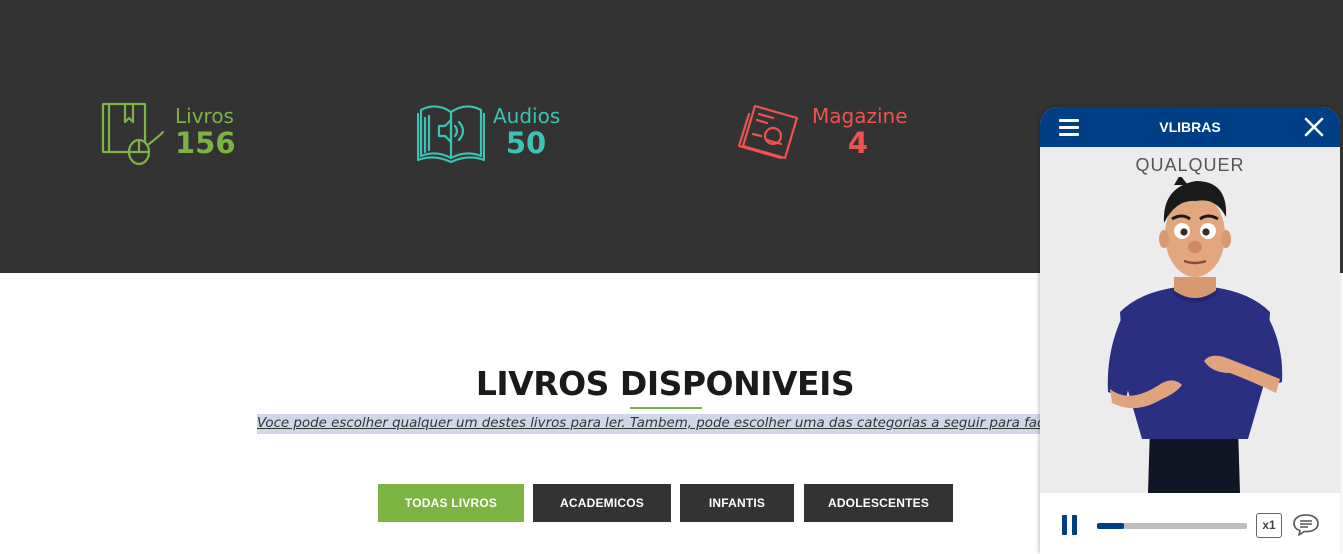 The width and height of the screenshot is (1343, 554). I want to click on stat-magazine-value: 4, so click(858, 143).